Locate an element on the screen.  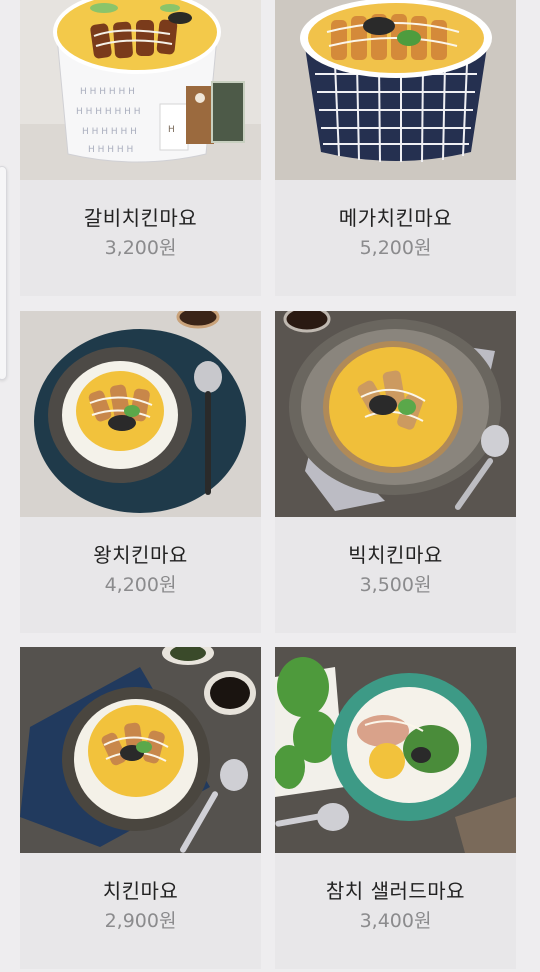
menu-info: 왕치킨마요 4,200원 is located at coordinates (140, 575).